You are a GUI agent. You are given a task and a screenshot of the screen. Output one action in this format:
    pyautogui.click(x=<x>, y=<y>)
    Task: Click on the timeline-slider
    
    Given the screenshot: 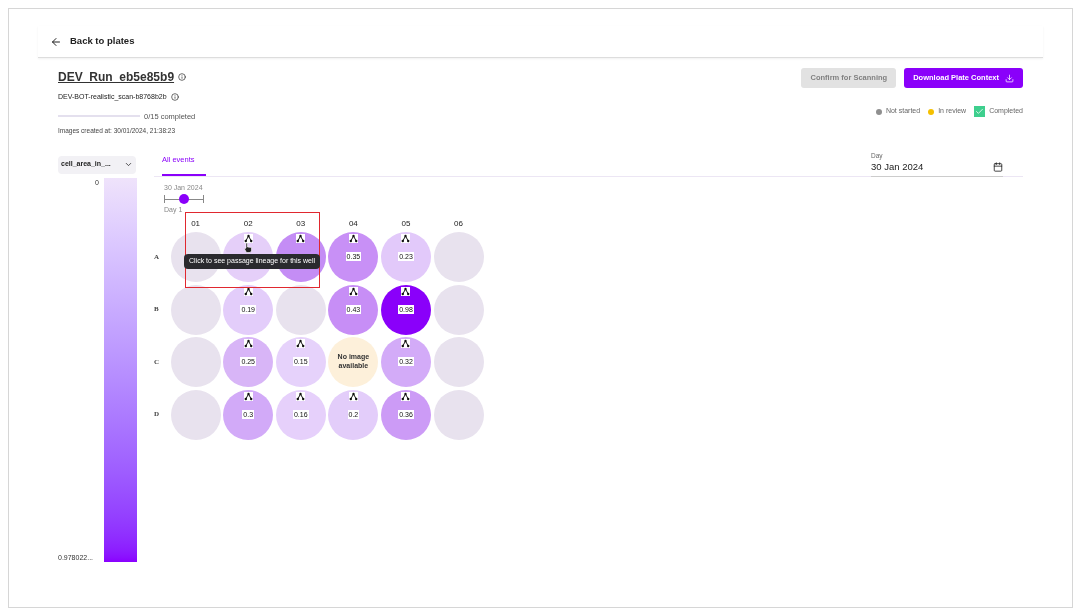 What is the action you would take?
    pyautogui.click(x=184, y=199)
    